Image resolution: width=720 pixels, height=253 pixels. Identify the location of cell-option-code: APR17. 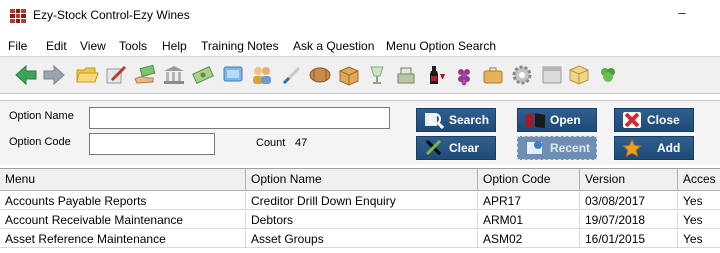
(529, 200).